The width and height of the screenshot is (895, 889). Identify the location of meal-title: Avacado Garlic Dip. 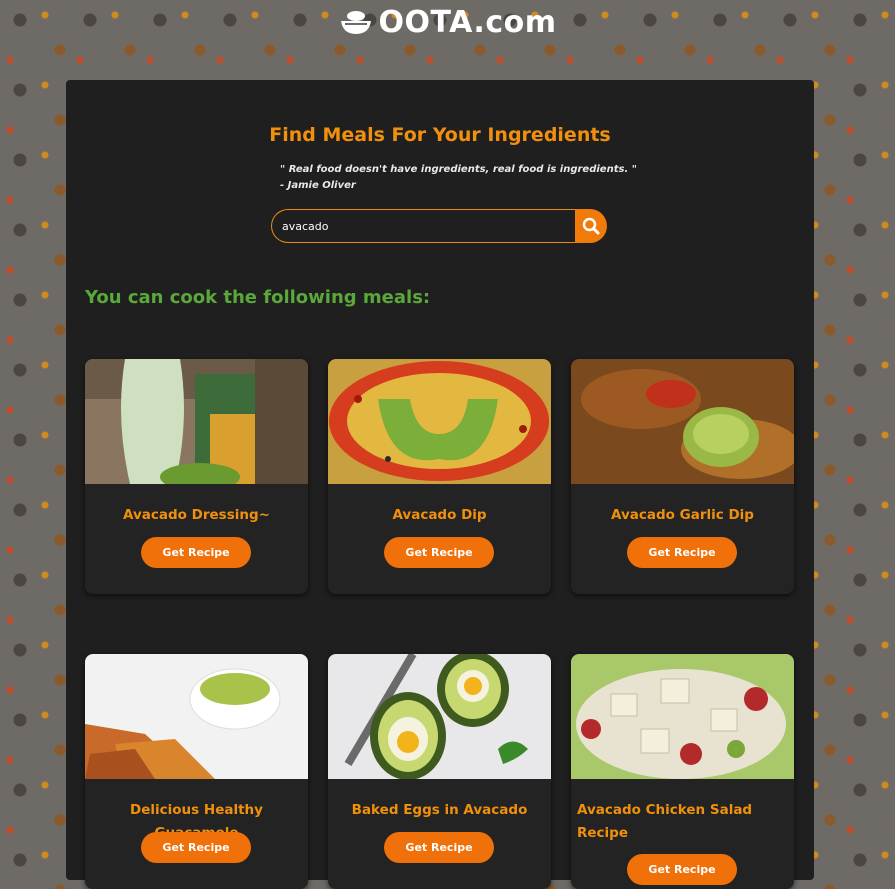
(682, 515).